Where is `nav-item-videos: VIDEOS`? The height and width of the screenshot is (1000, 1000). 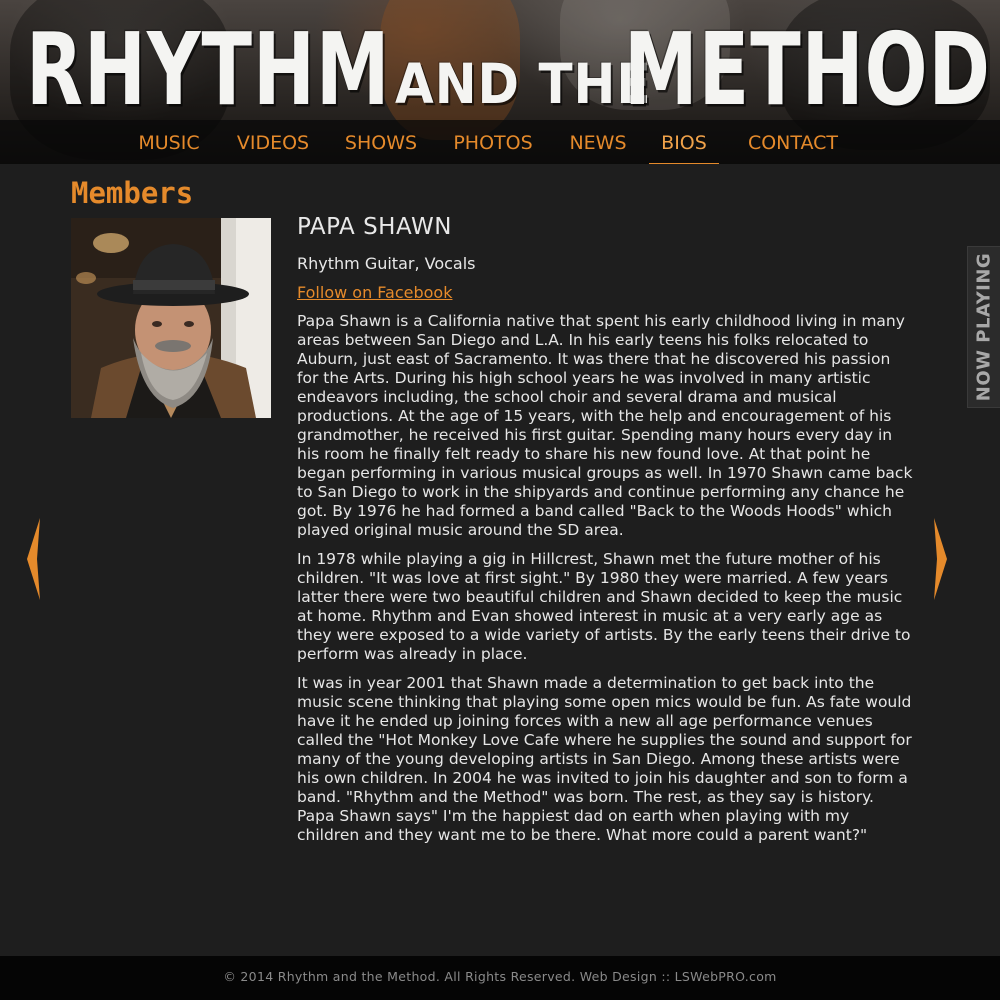 nav-item-videos: VIDEOS is located at coordinates (273, 142).